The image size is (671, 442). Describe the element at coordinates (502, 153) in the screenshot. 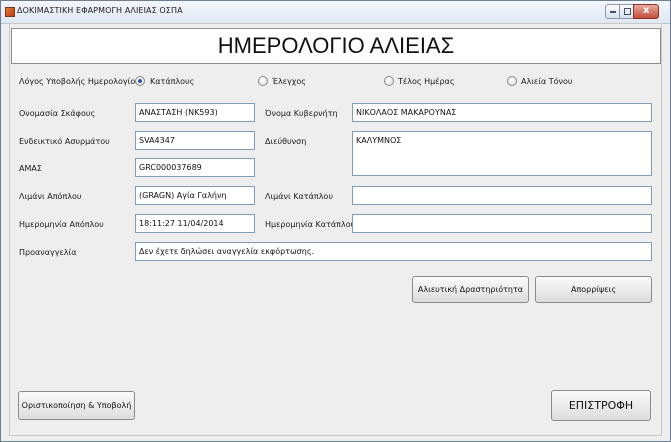

I see `address-textarea: ΚΑΛΥΜΝΟΣ` at that location.